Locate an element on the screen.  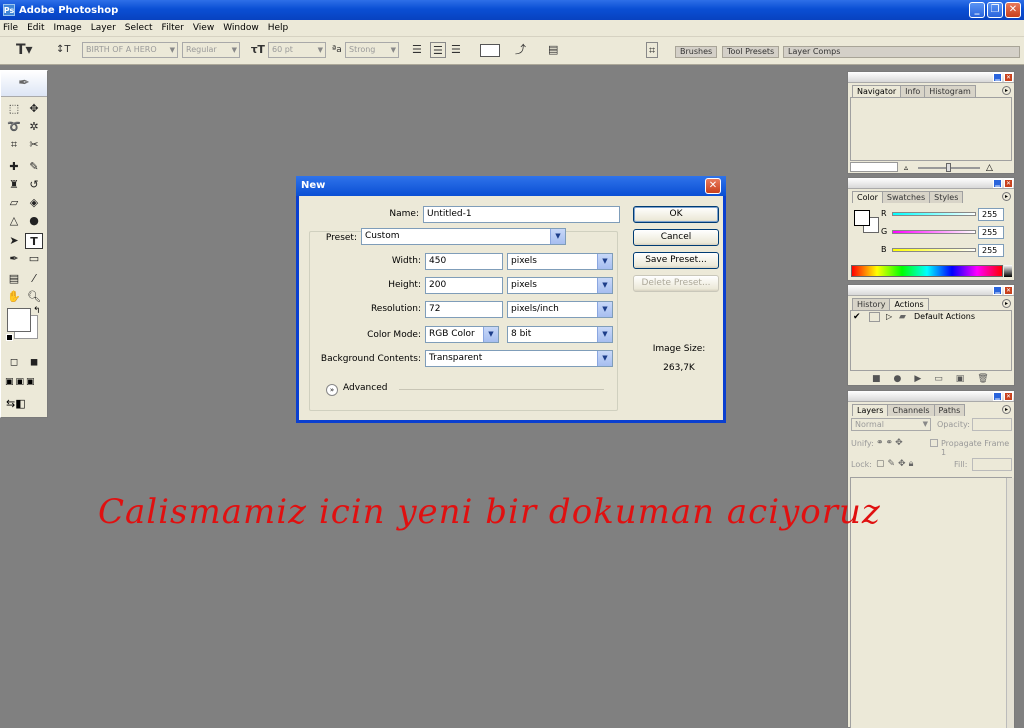
menu-edit: Edit is located at coordinates (35, 28).